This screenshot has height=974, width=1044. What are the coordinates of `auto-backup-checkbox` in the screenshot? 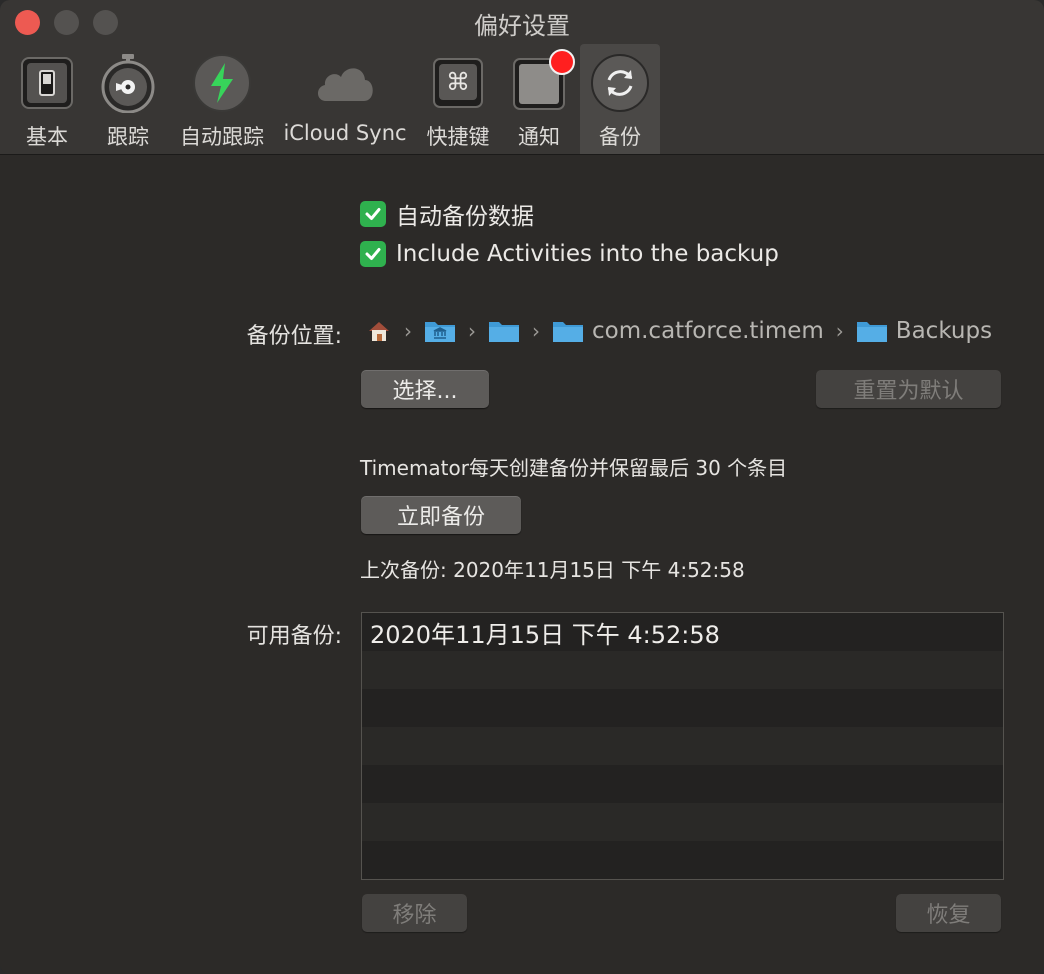 It's located at (373, 214).